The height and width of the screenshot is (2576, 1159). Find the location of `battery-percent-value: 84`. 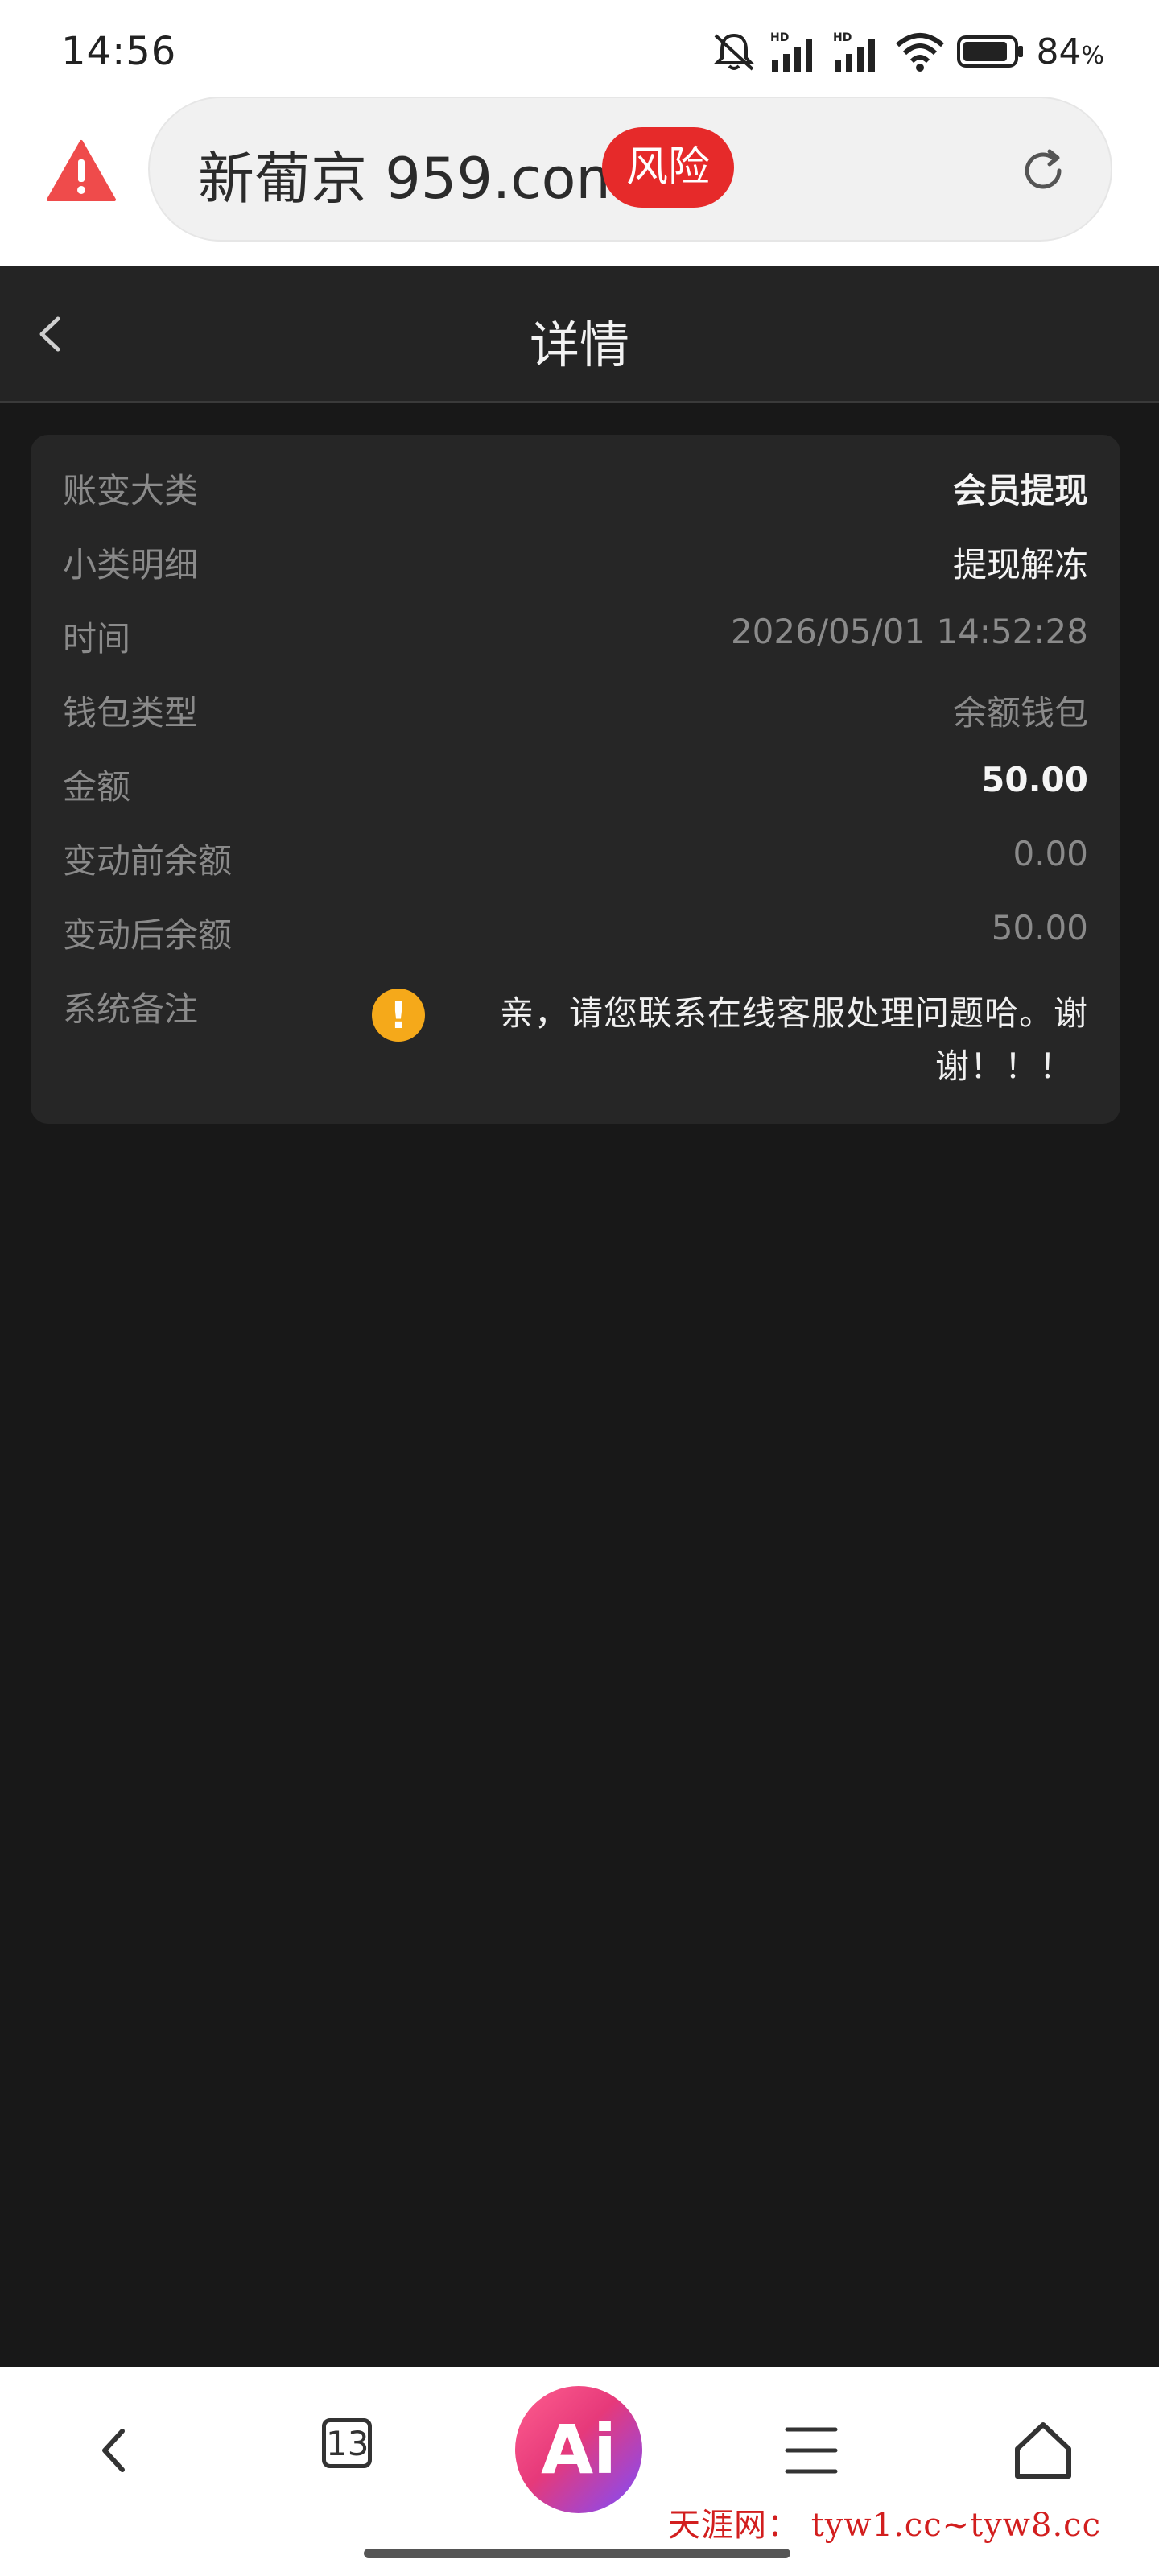

battery-percent-value: 84 is located at coordinates (1059, 51).